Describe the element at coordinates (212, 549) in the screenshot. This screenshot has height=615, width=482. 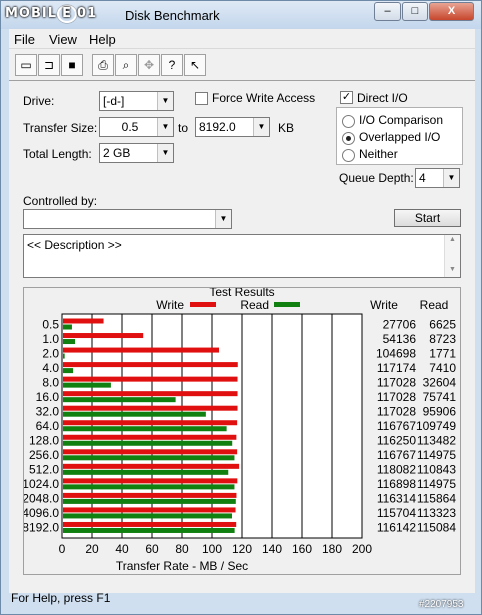
I see `x-tick-label: 100` at that location.